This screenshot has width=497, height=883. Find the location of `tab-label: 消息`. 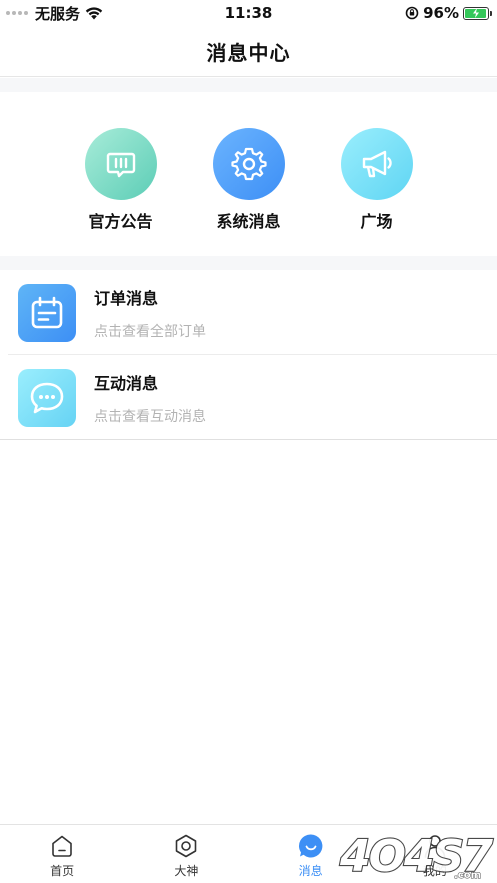

tab-label: 消息 is located at coordinates (310, 871).